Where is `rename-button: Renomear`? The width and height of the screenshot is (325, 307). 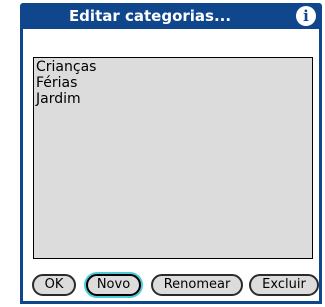 rename-button: Renomear is located at coordinates (197, 285).